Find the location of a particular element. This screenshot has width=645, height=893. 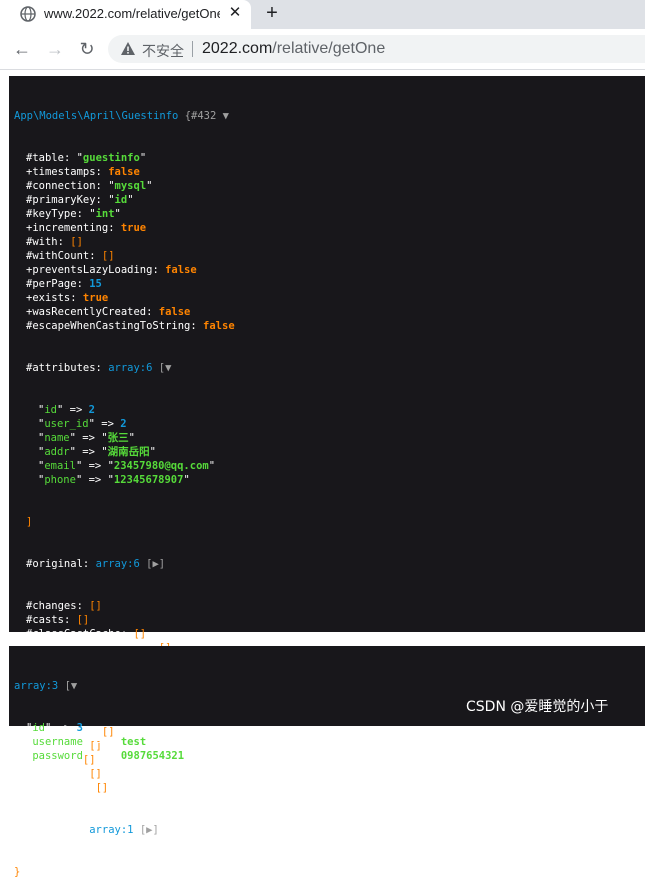

watermark: CSDN @爱睡觉的小于 is located at coordinates (537, 707).